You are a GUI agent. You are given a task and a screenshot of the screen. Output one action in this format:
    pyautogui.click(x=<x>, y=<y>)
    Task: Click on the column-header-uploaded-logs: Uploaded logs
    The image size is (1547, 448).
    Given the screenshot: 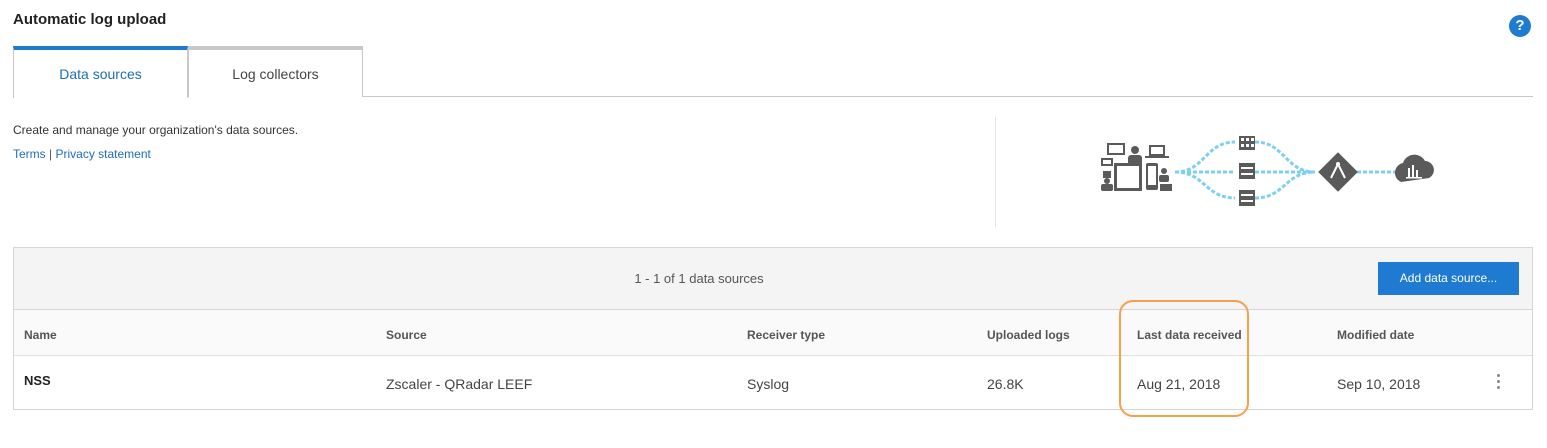 What is the action you would take?
    pyautogui.click(x=1028, y=335)
    